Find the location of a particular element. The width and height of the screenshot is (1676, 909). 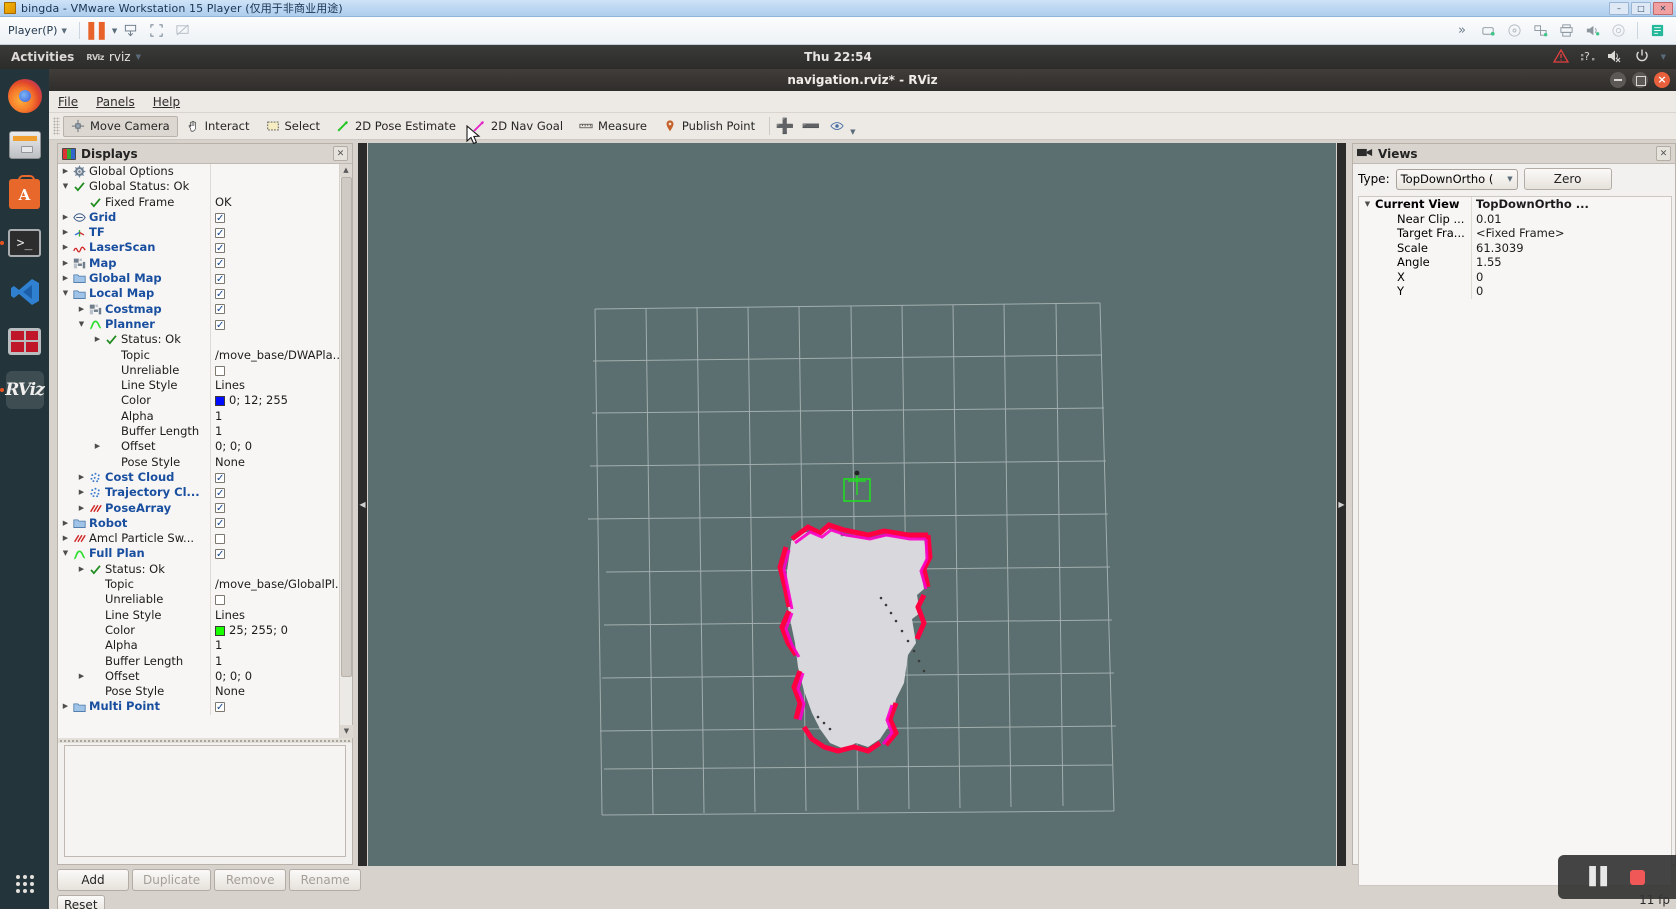

plus-icon: ➕ is located at coordinates (785, 126).